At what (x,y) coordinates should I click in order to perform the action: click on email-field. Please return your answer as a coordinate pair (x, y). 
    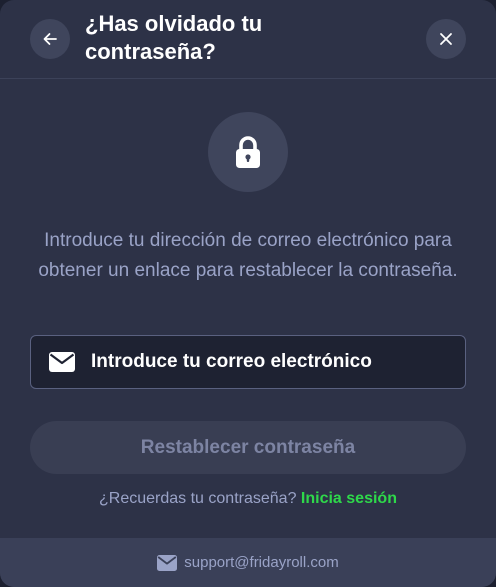
    Looking at the image, I should click on (248, 362).